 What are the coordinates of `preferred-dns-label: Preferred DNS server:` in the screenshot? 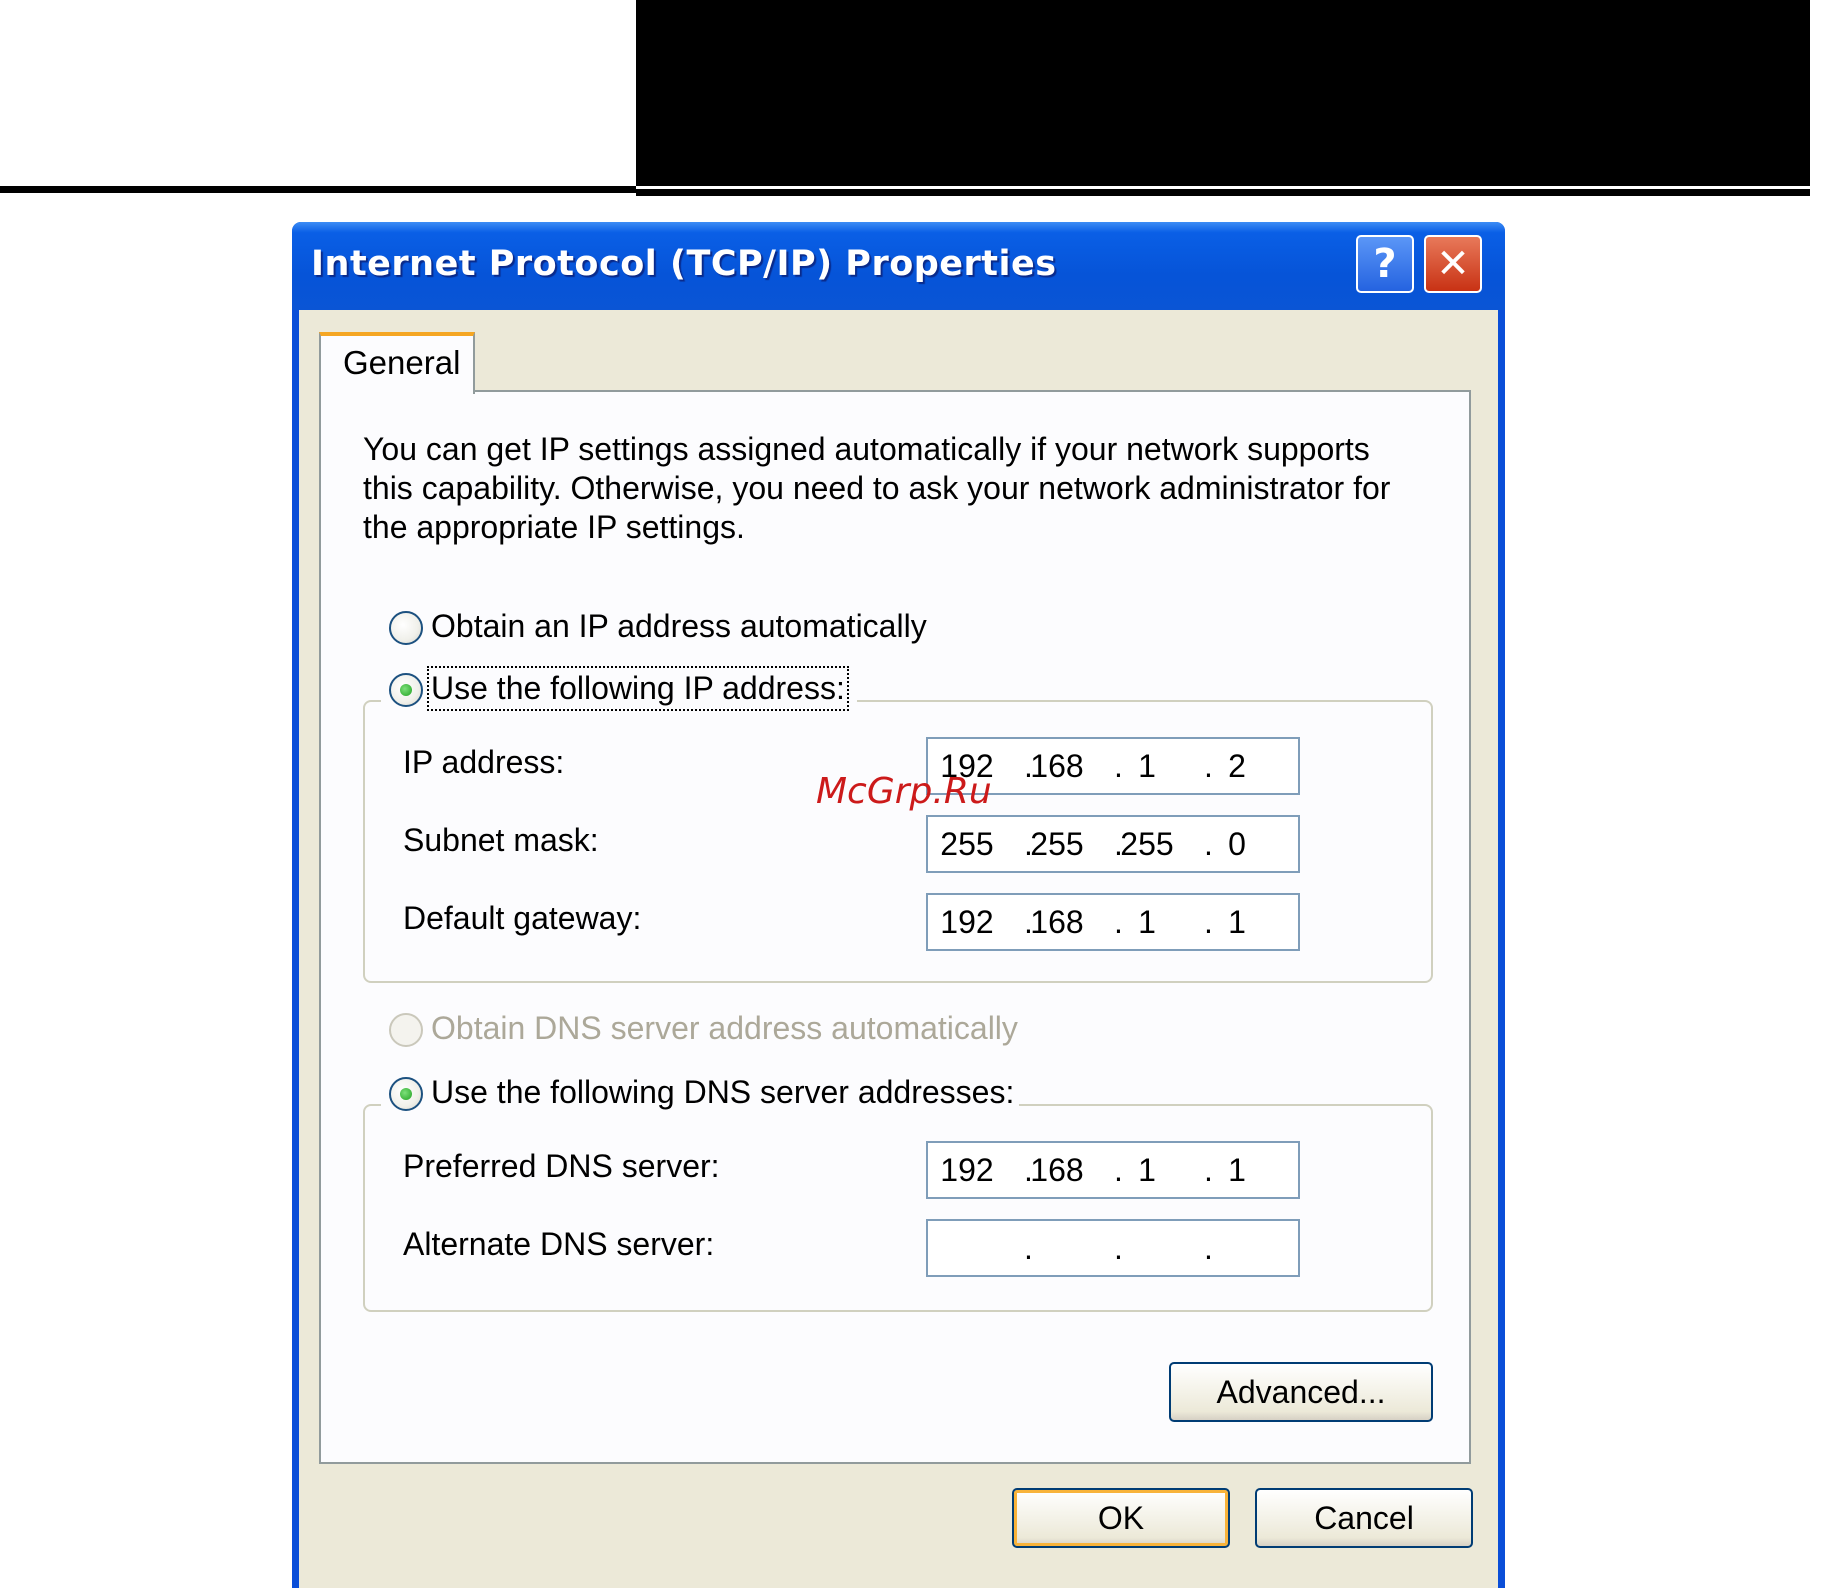 It's located at (561, 1166).